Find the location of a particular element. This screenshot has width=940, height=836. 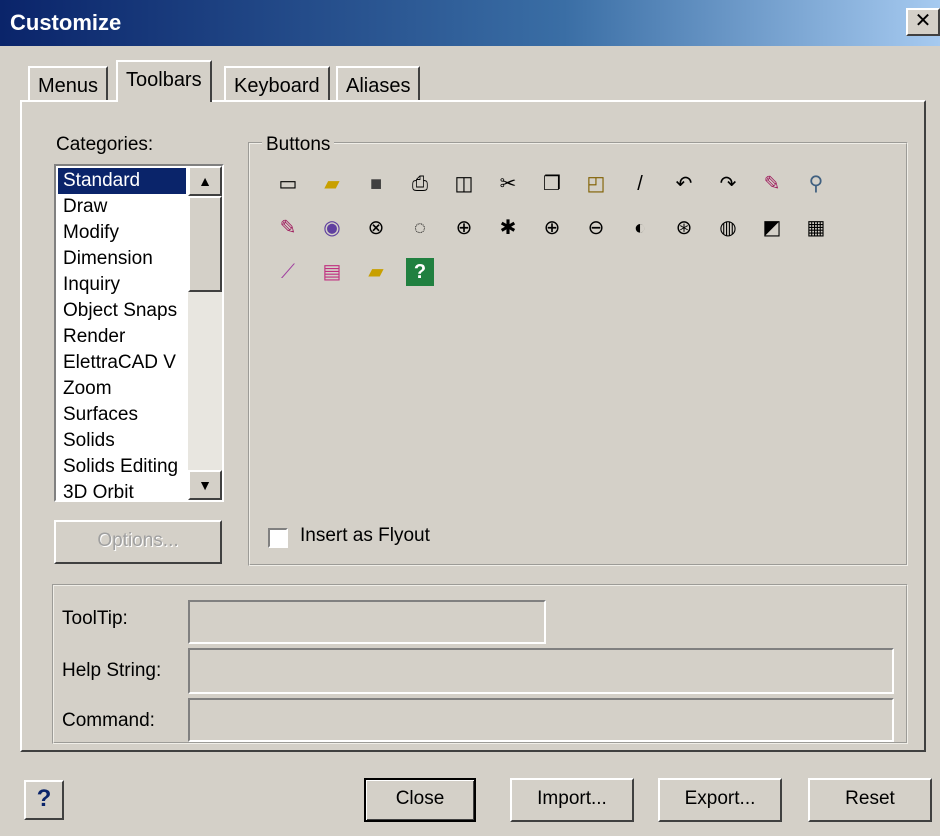

zoom-star-icon: ✱ is located at coordinates (508, 228).